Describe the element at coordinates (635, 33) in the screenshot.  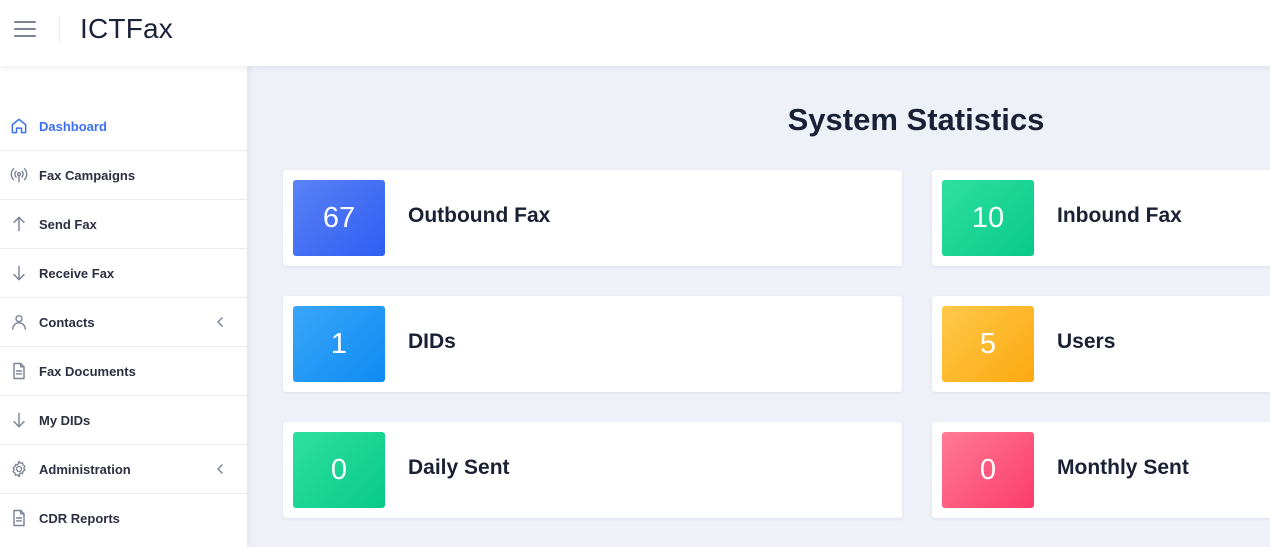
I see `top-bar: ICTFax` at that location.